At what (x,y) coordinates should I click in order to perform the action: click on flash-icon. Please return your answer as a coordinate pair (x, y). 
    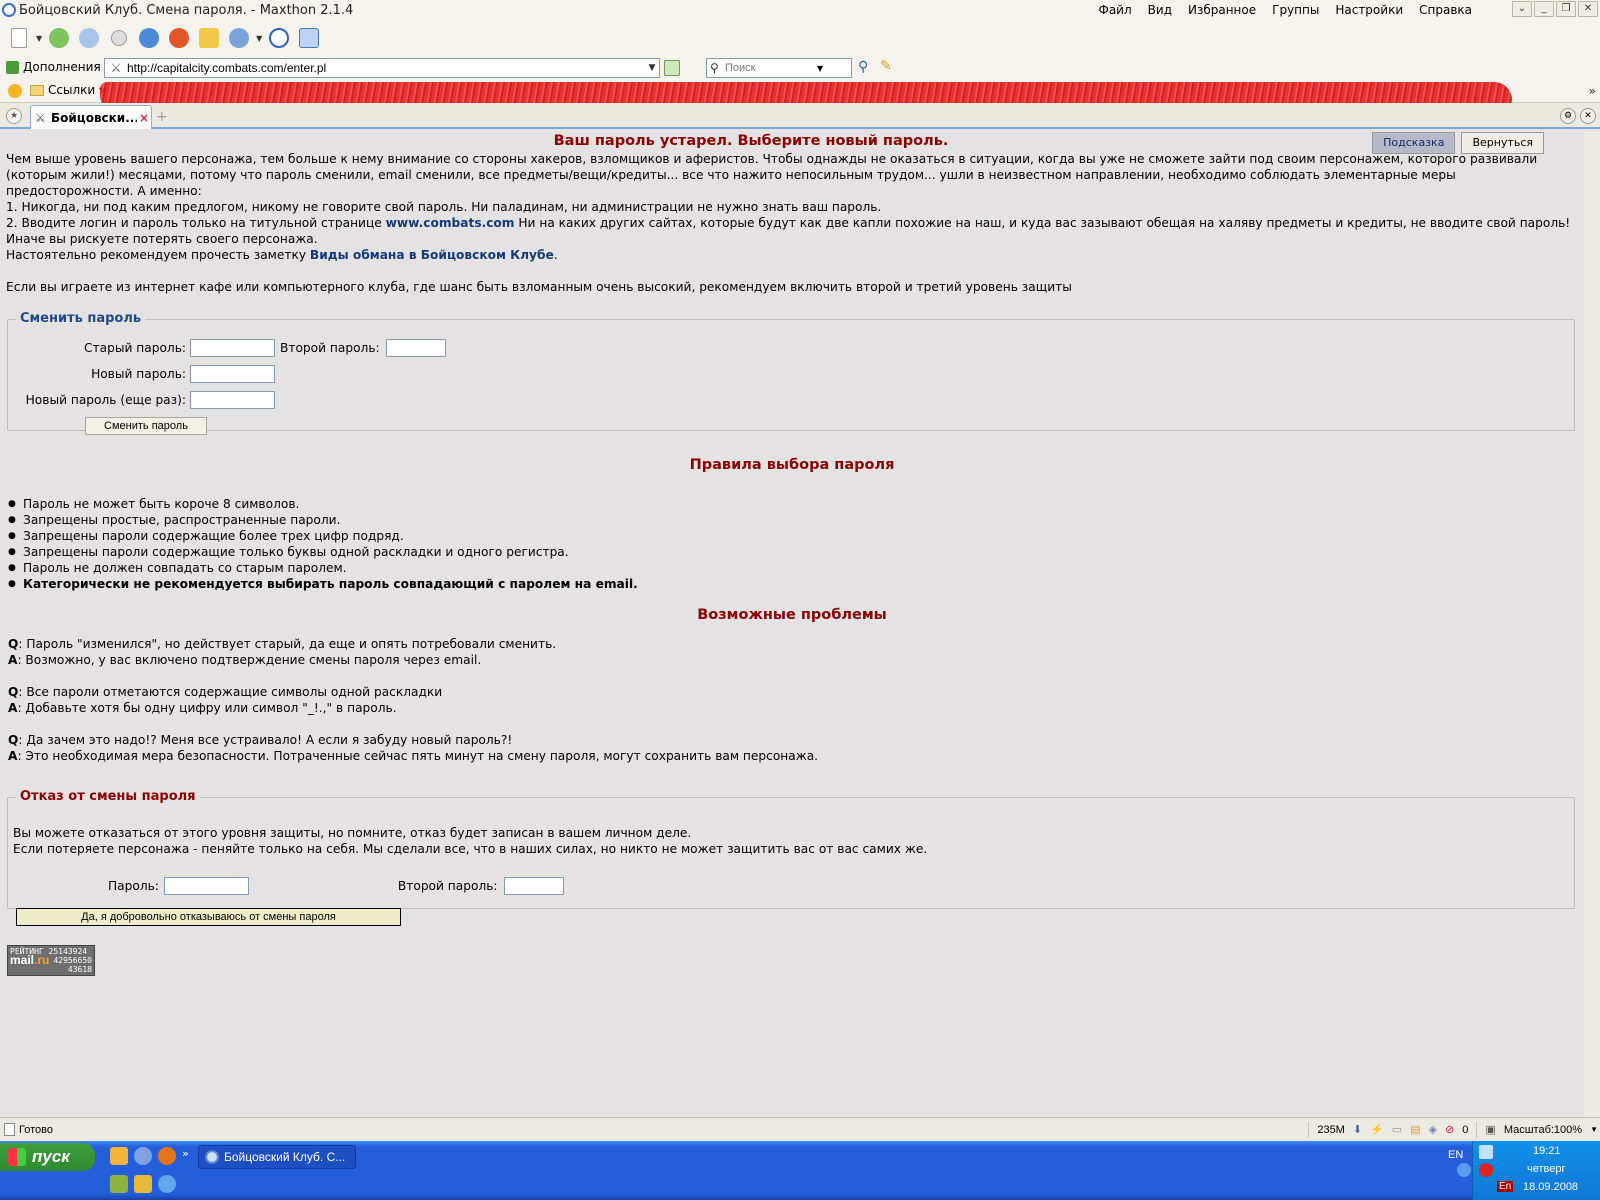
    Looking at the image, I should click on (143, 1184).